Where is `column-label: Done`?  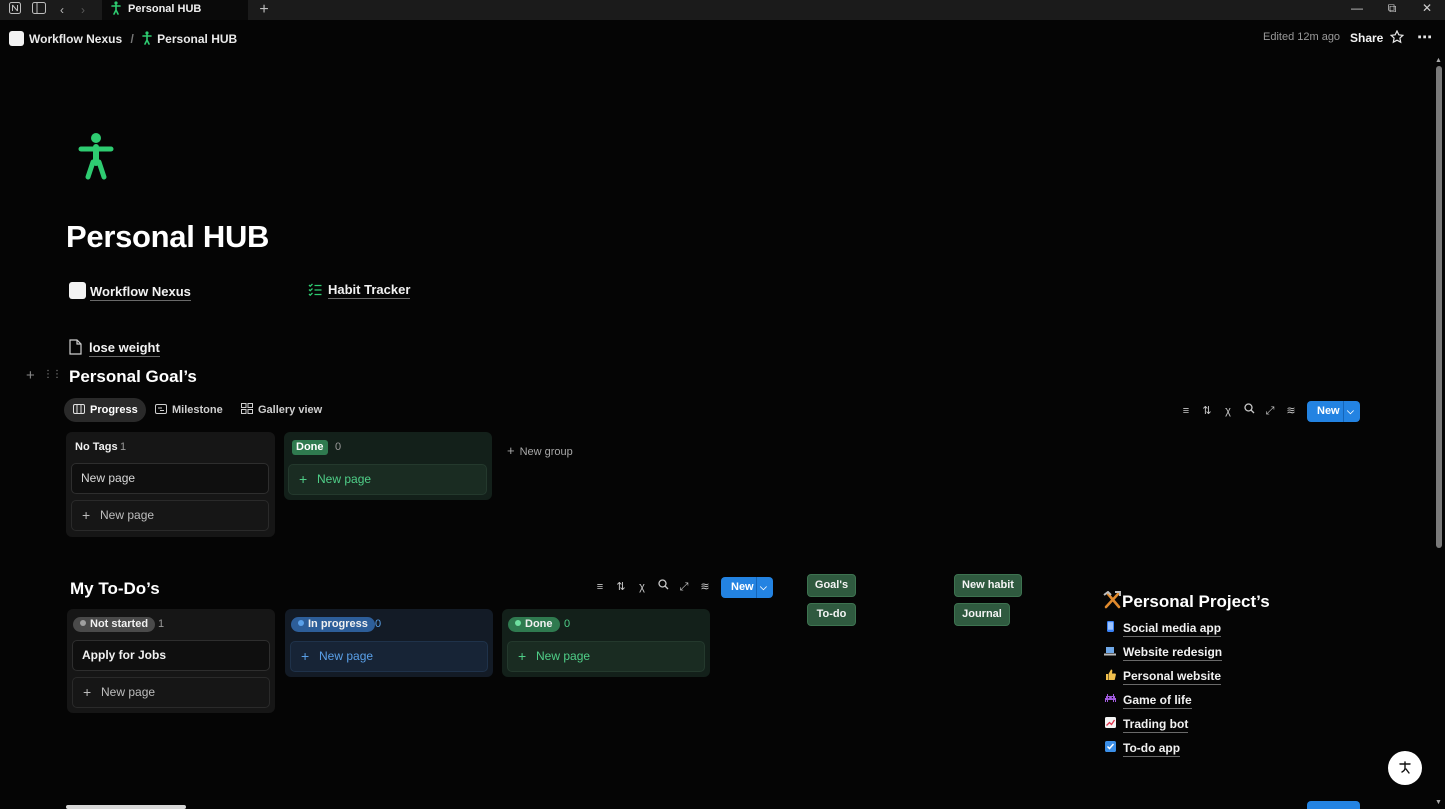
column-label: Done is located at coordinates (534, 624).